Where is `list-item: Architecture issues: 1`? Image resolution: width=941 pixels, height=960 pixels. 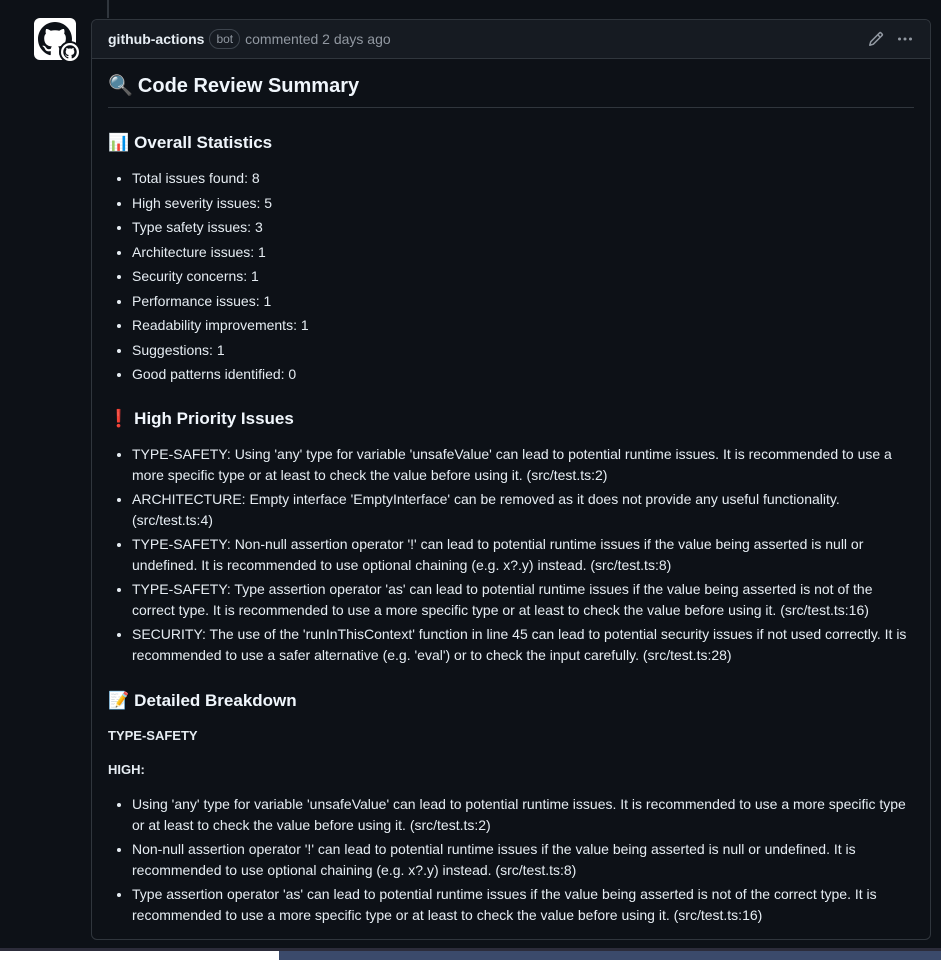 list-item: Architecture issues: 1 is located at coordinates (523, 252).